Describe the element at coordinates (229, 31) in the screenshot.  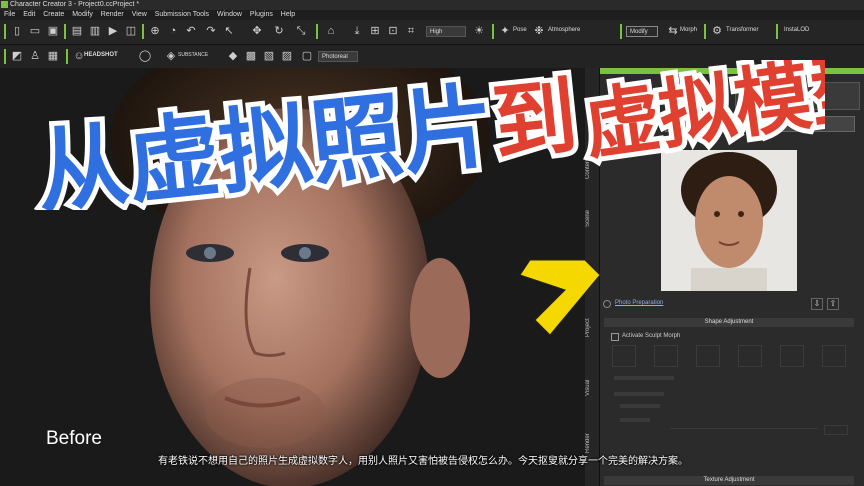
I see `pointer-icon: ↖` at that location.